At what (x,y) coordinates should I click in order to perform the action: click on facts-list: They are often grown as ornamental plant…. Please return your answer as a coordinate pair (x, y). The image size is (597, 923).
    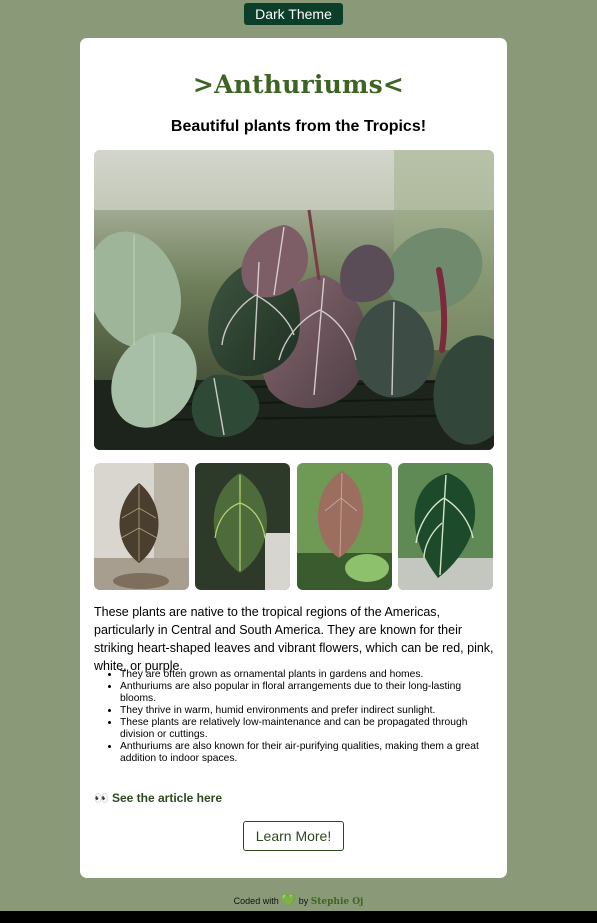
    Looking at the image, I should click on (309, 717).